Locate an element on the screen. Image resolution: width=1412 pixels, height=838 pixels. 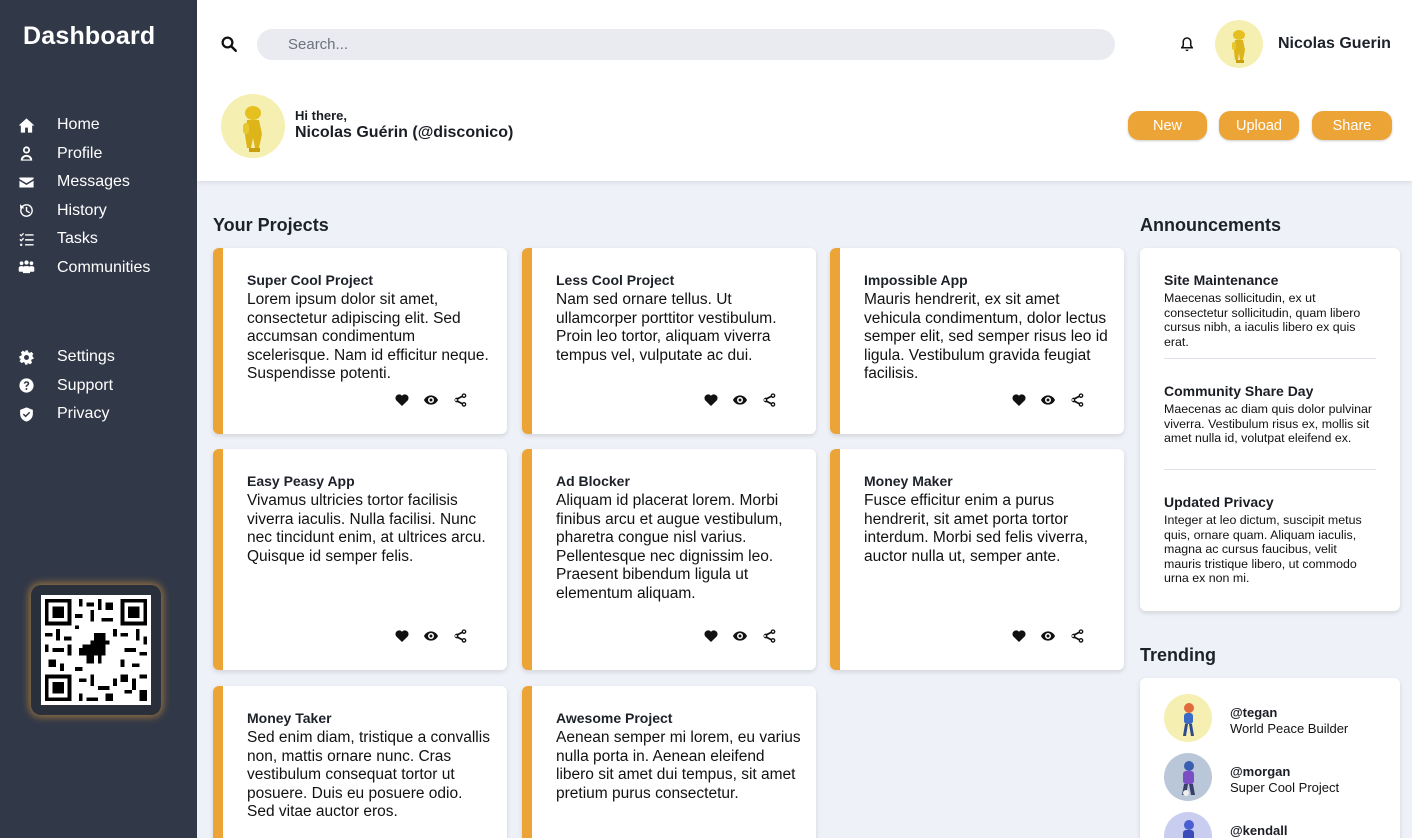
sidebar-item-label: Profile is located at coordinates (80, 153).